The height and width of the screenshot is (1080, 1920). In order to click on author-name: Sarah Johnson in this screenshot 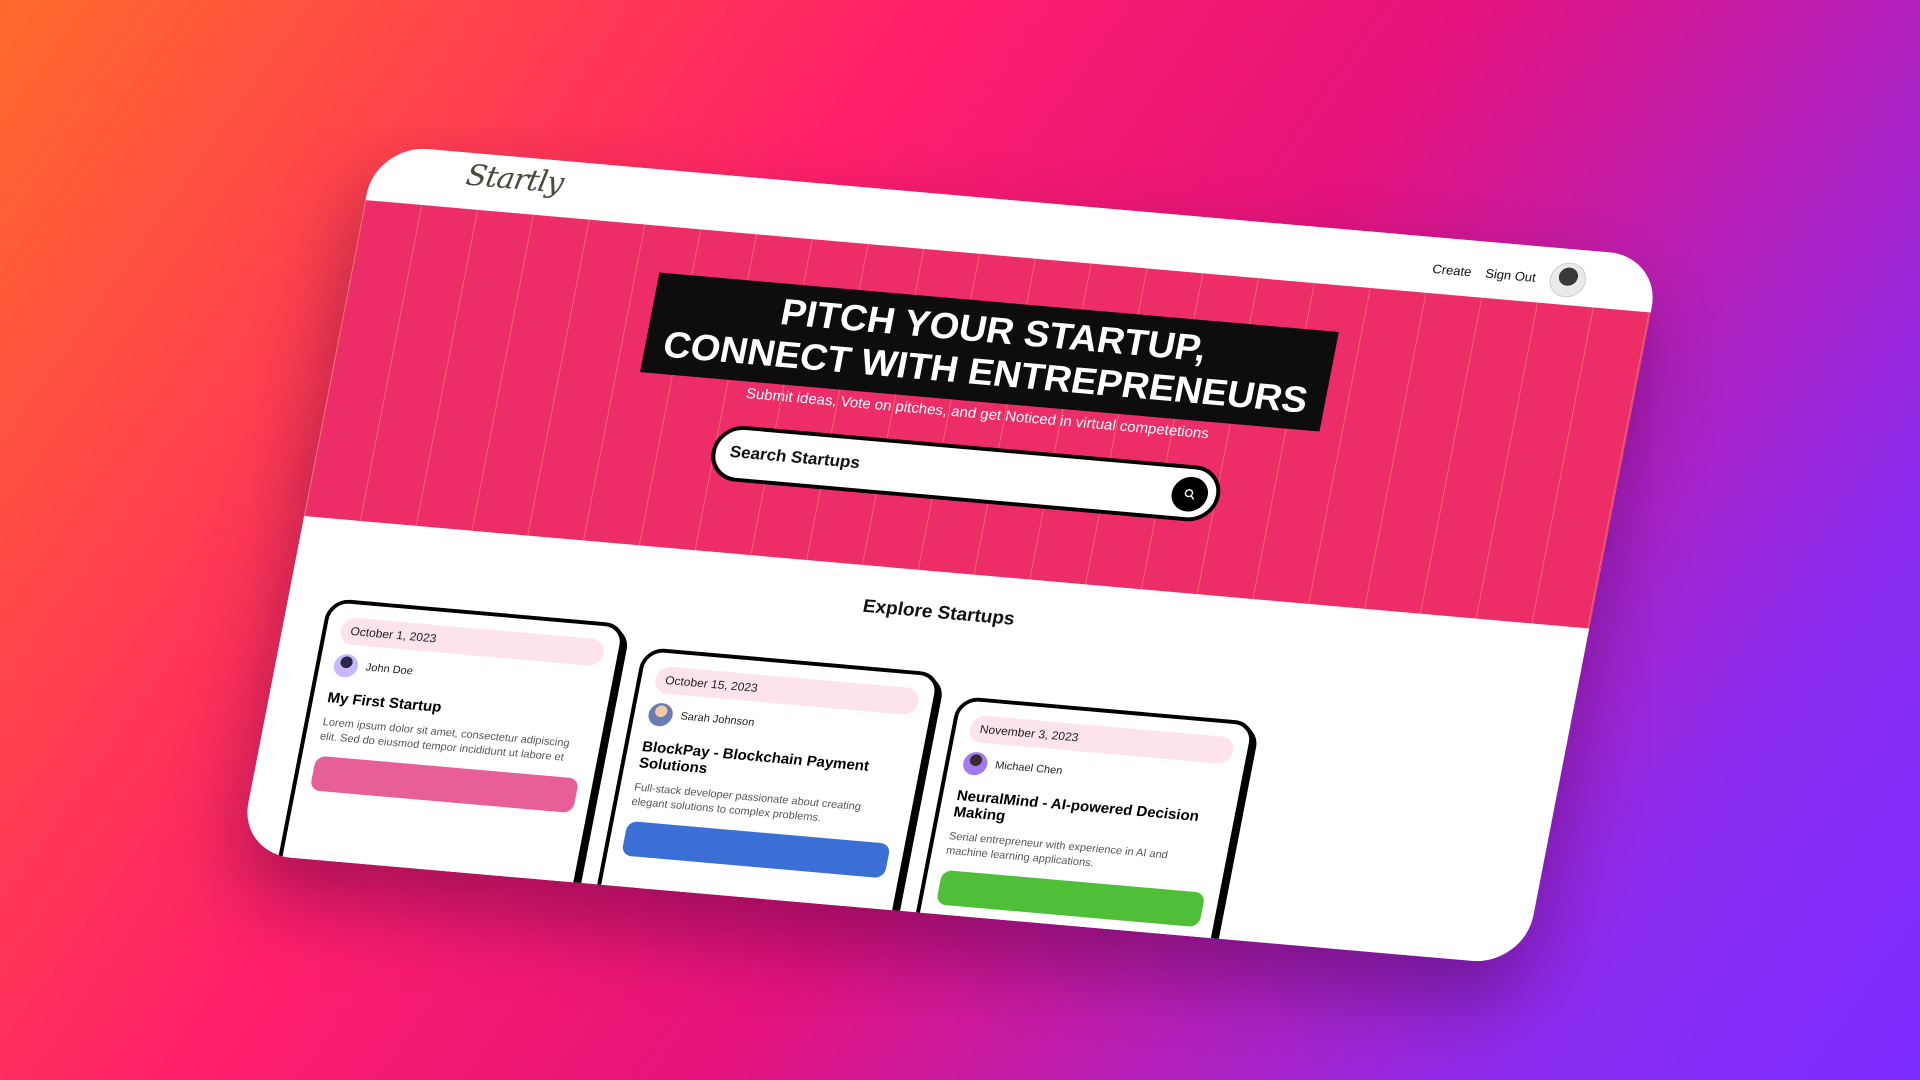, I will do `click(717, 720)`.